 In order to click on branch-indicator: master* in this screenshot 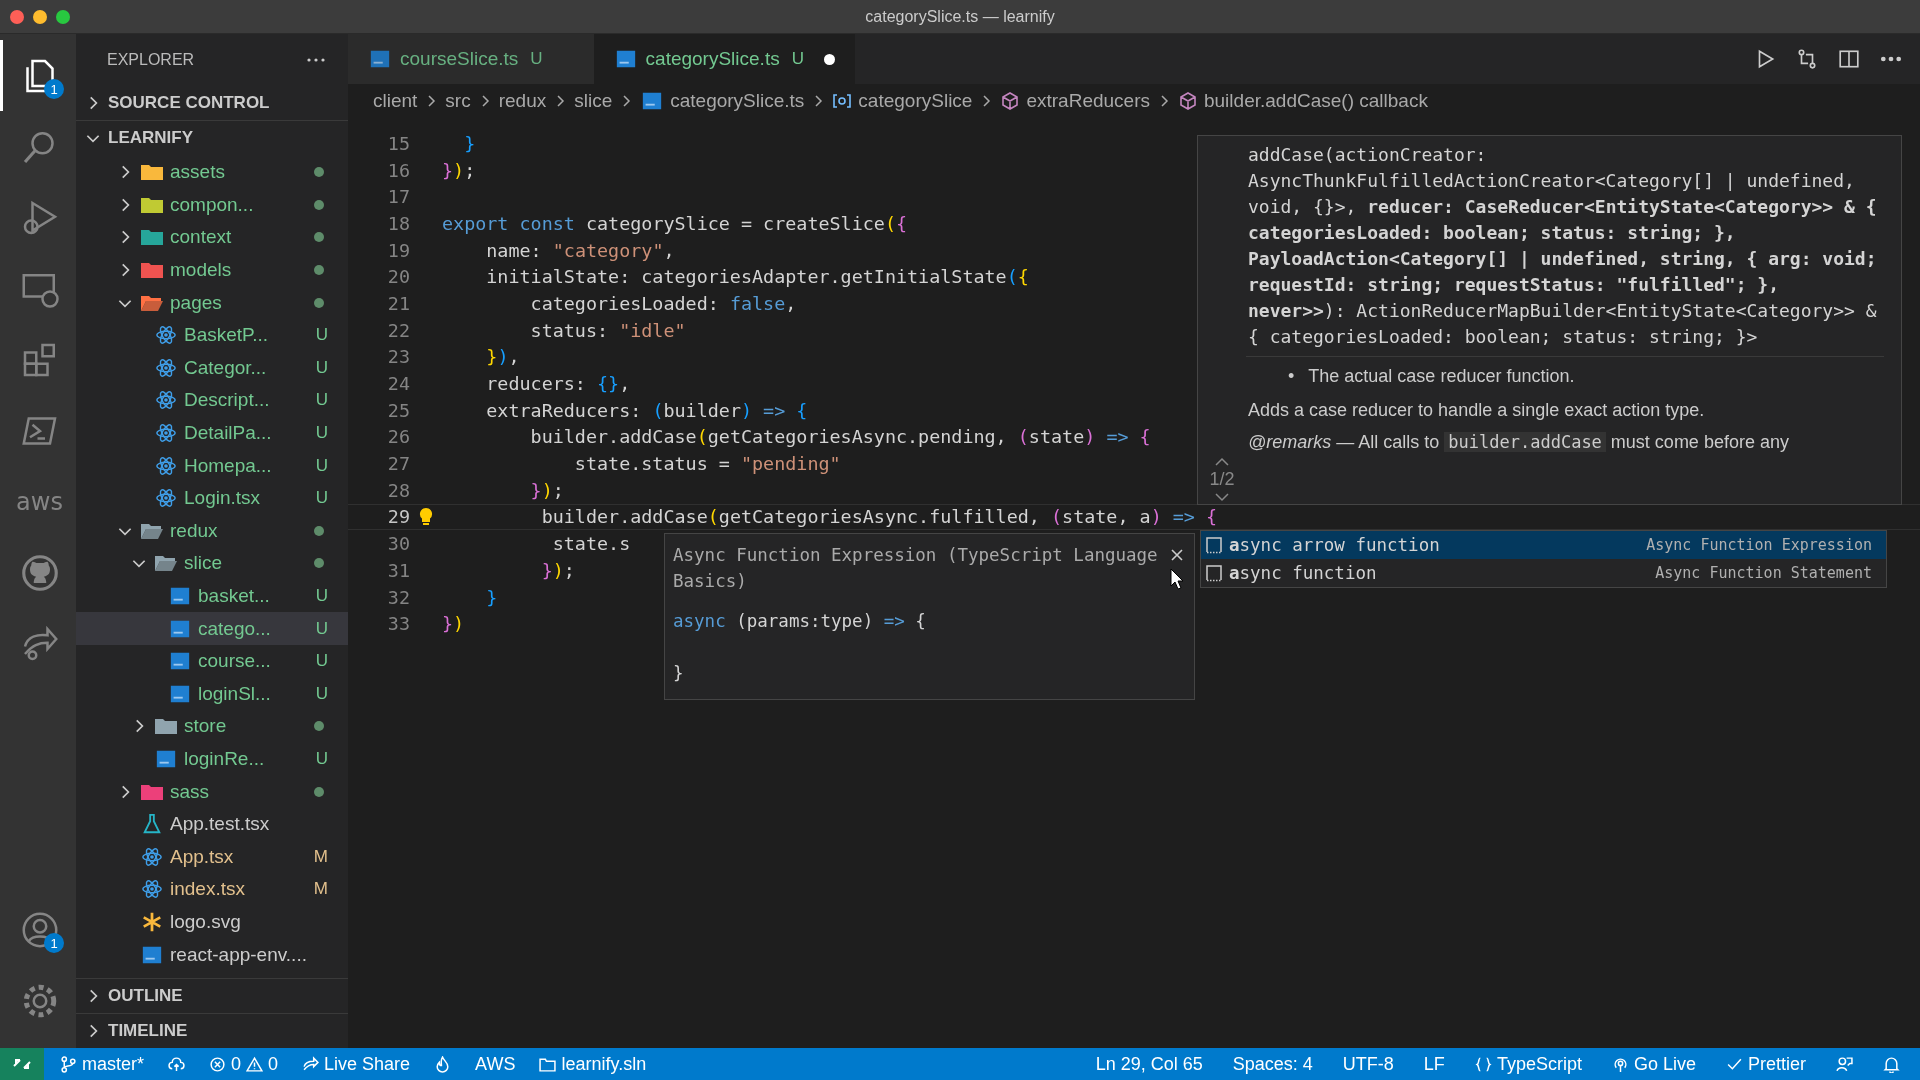, I will do `click(102, 1064)`.